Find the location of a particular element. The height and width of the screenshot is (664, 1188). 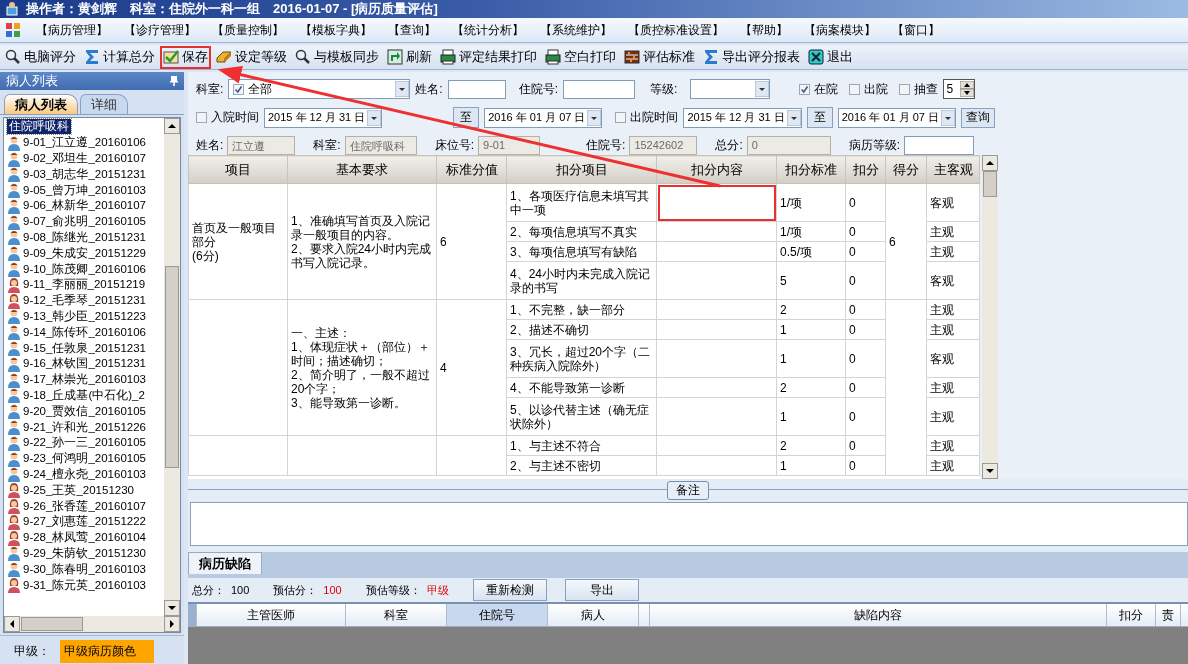

patient-item: 9-07_俞兆明_20160105 is located at coordinates (84, 222).